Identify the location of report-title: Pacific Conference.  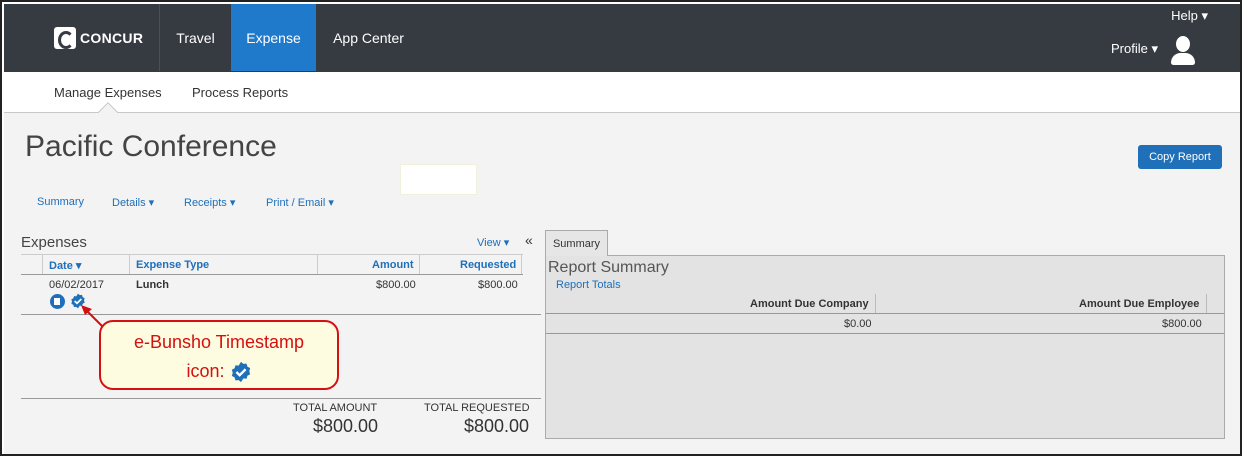
(151, 146).